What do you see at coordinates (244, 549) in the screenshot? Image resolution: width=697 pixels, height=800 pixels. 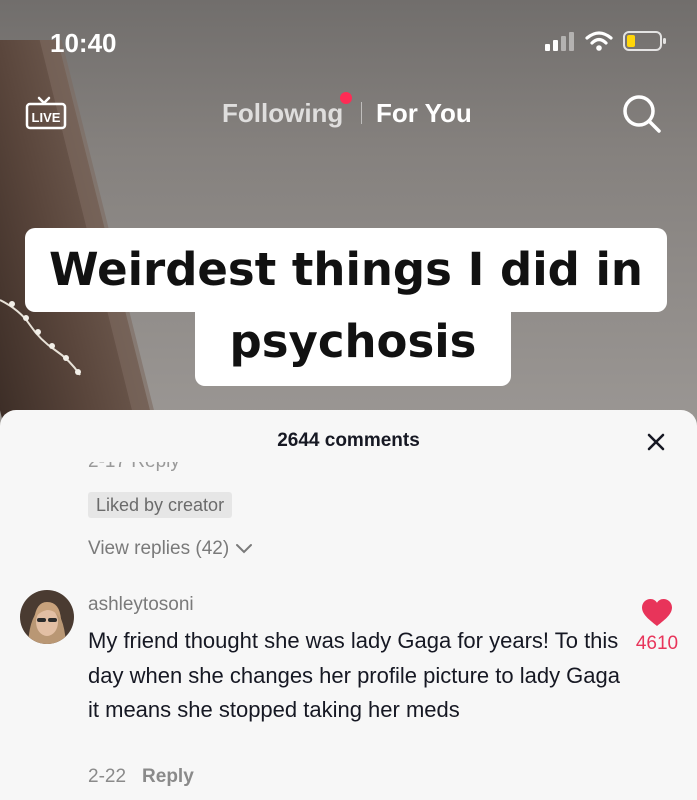 I see `chevron-down-icon` at bounding box center [244, 549].